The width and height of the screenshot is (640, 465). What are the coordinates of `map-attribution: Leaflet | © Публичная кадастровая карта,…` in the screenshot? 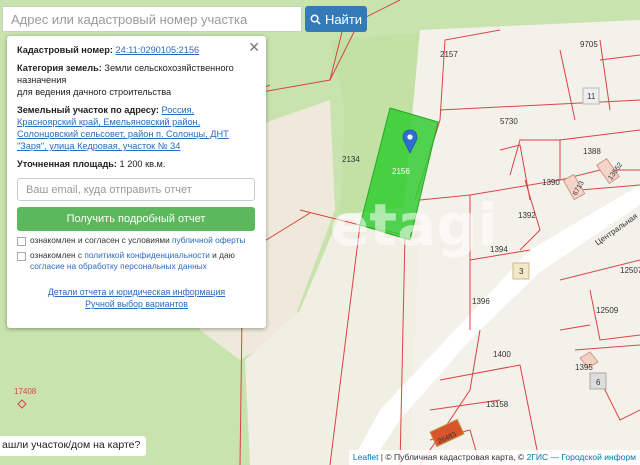 It's located at (494, 457).